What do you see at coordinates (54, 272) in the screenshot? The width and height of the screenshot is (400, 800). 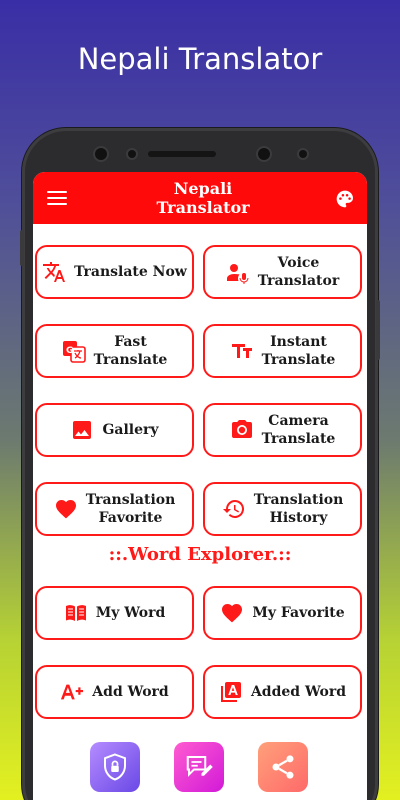 I see `translate-icon` at bounding box center [54, 272].